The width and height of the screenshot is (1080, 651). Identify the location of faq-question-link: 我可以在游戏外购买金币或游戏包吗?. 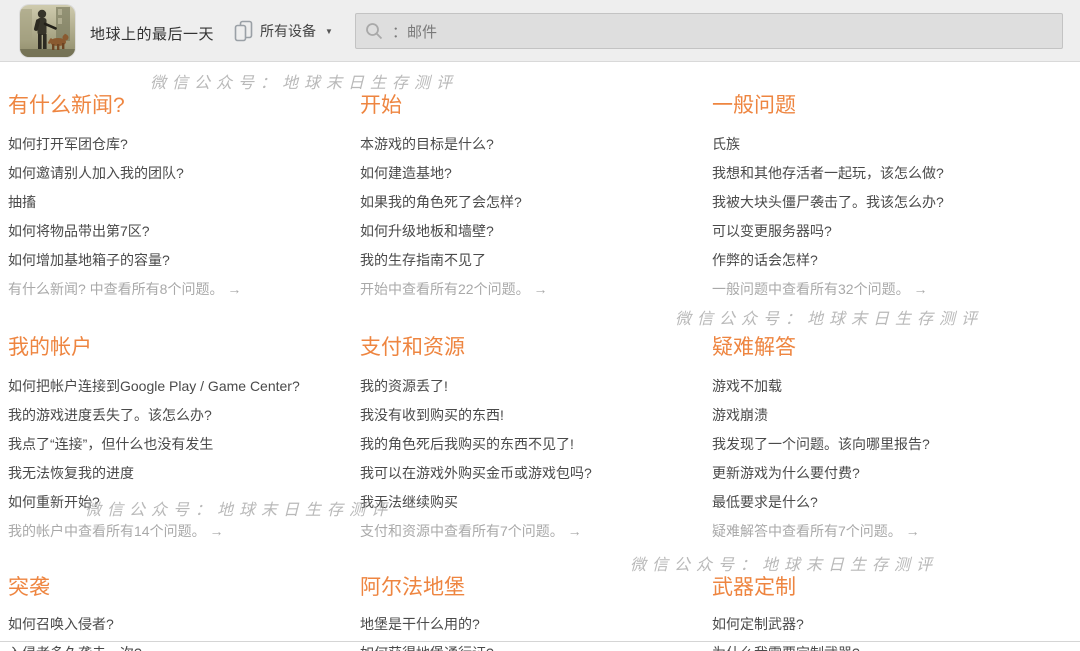
(476, 473).